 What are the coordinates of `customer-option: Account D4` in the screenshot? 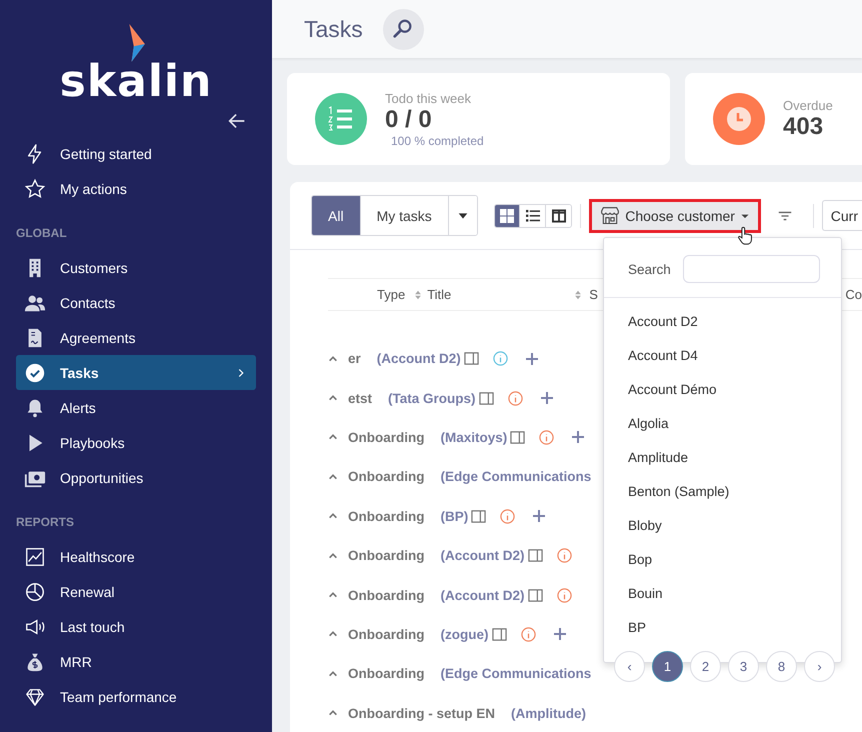 It's located at (722, 355).